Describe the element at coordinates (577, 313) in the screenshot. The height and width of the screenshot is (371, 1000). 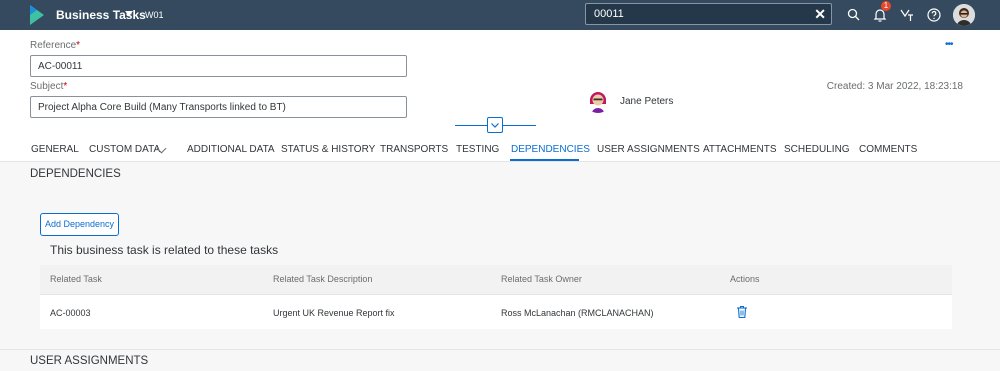
I see `cell-owner: Ross McLanachan (RMCLANACHAN)` at that location.